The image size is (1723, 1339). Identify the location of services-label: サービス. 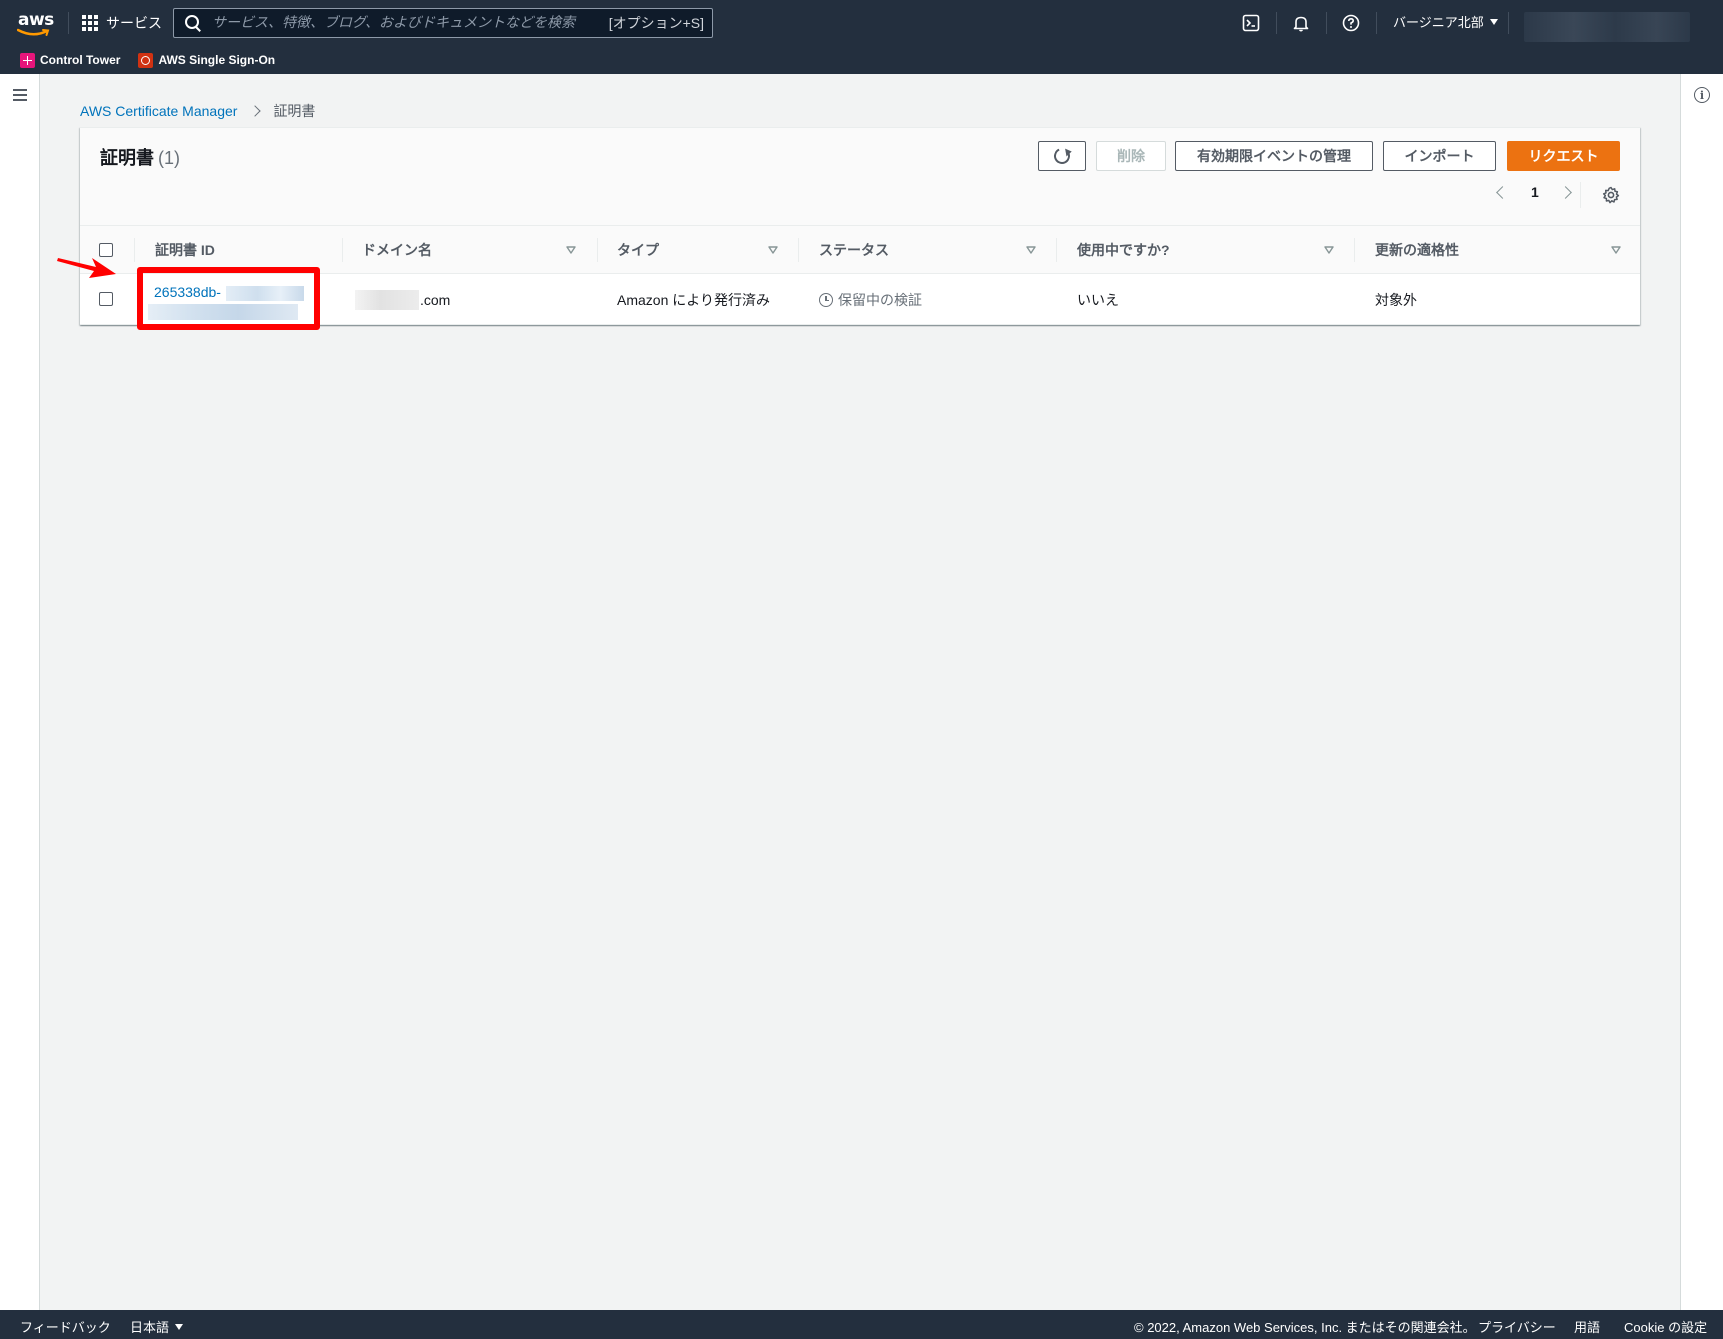
(134, 23).